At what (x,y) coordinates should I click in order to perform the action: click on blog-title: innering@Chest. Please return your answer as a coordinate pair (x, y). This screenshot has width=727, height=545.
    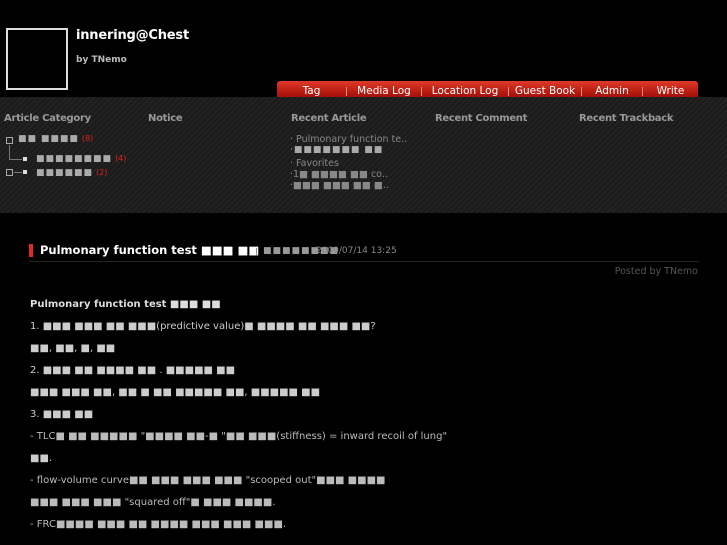
    Looking at the image, I should click on (132, 35).